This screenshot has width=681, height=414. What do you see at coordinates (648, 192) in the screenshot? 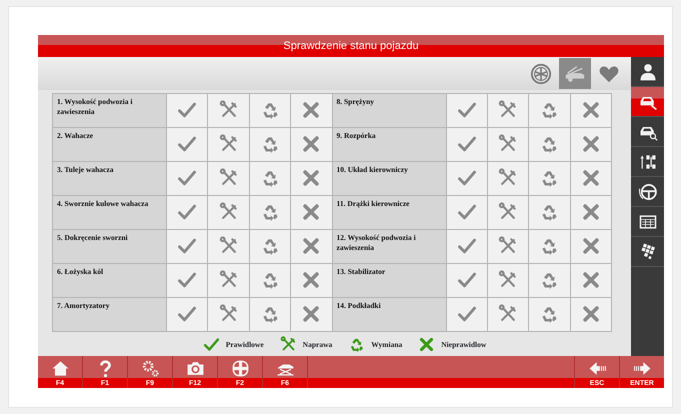
I see `steering-wheel-icon` at bounding box center [648, 192].